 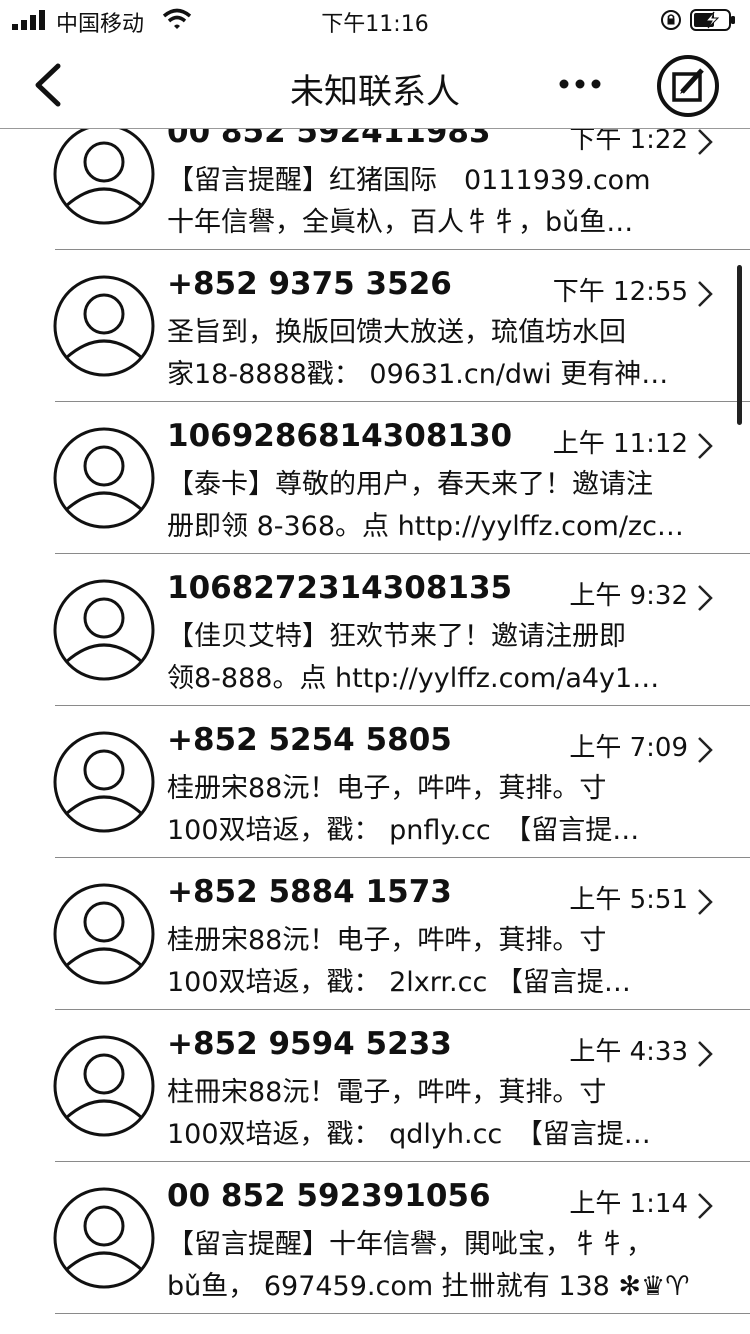 What do you see at coordinates (340, 436) in the screenshot?
I see `sender: 1069286814308130` at bounding box center [340, 436].